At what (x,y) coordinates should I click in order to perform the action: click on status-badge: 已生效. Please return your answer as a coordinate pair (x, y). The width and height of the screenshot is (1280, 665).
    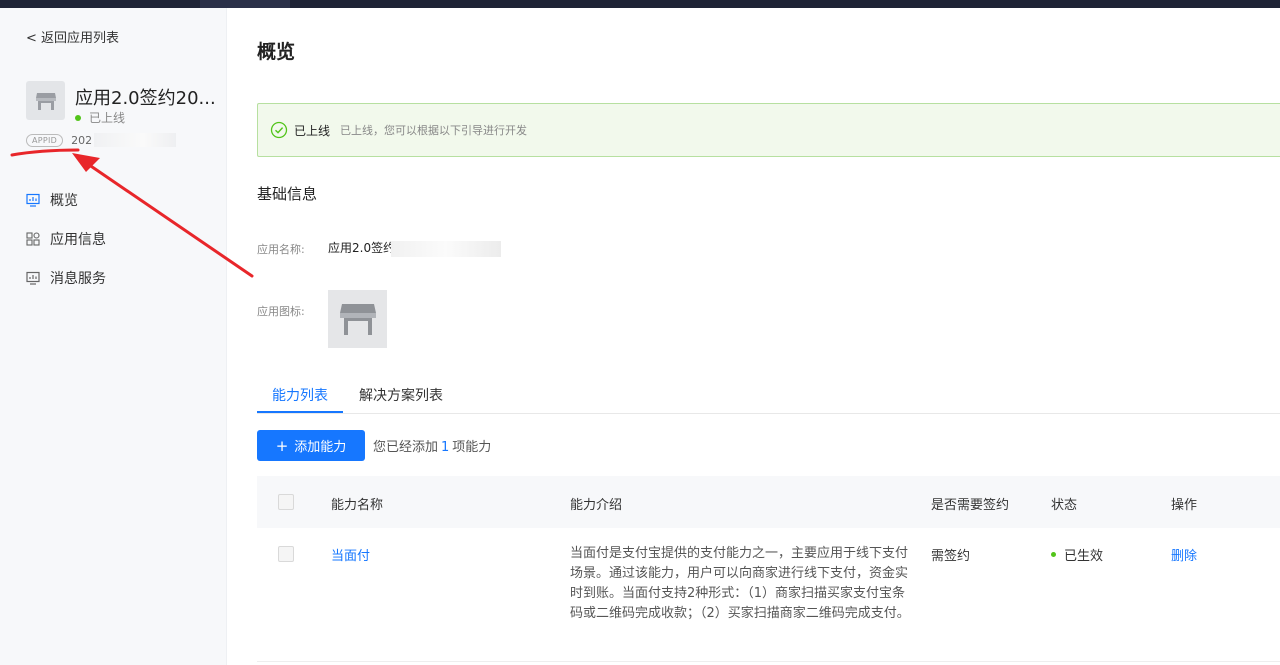
    Looking at the image, I should click on (1077, 554).